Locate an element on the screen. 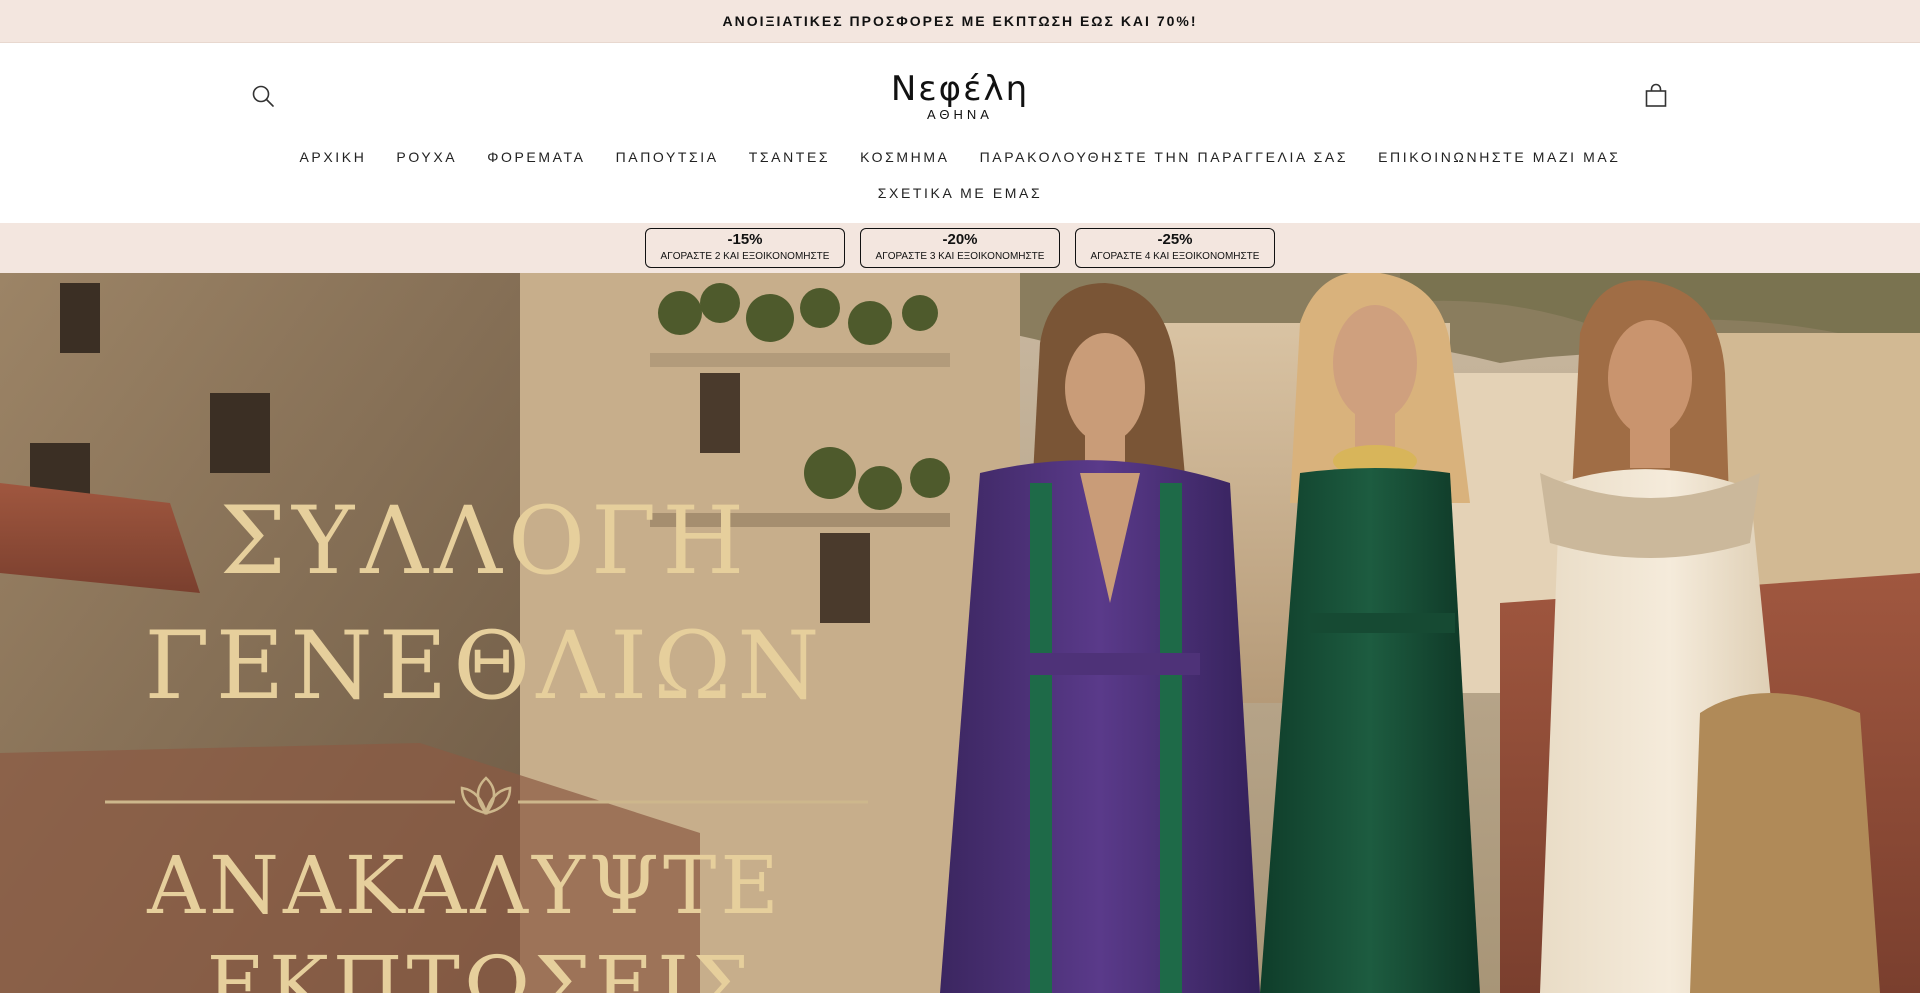  promo-text: ΑΓΟΡΑΣΤΕ 4 ΚΑΙ ΕΞΟΙΚΟΝΟΜΗΣΤΕ is located at coordinates (1175, 256).